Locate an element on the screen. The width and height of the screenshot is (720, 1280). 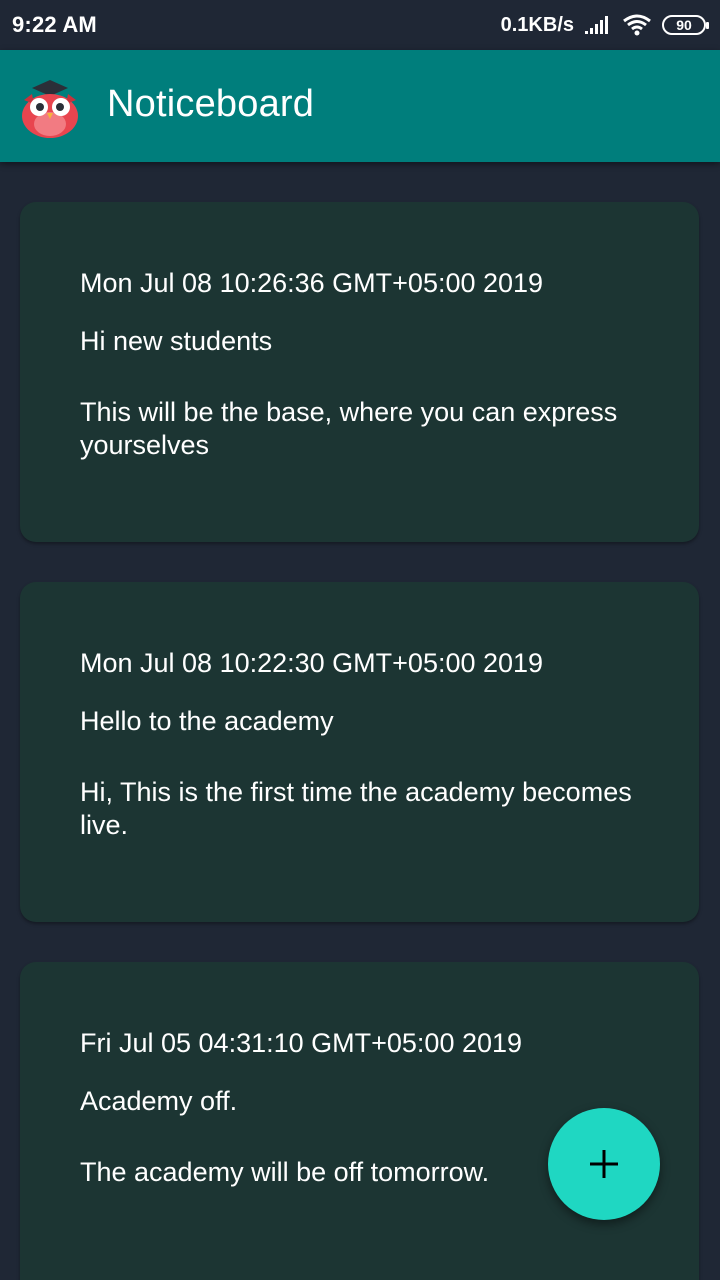
battery-icon: 90 is located at coordinates (685, 25).